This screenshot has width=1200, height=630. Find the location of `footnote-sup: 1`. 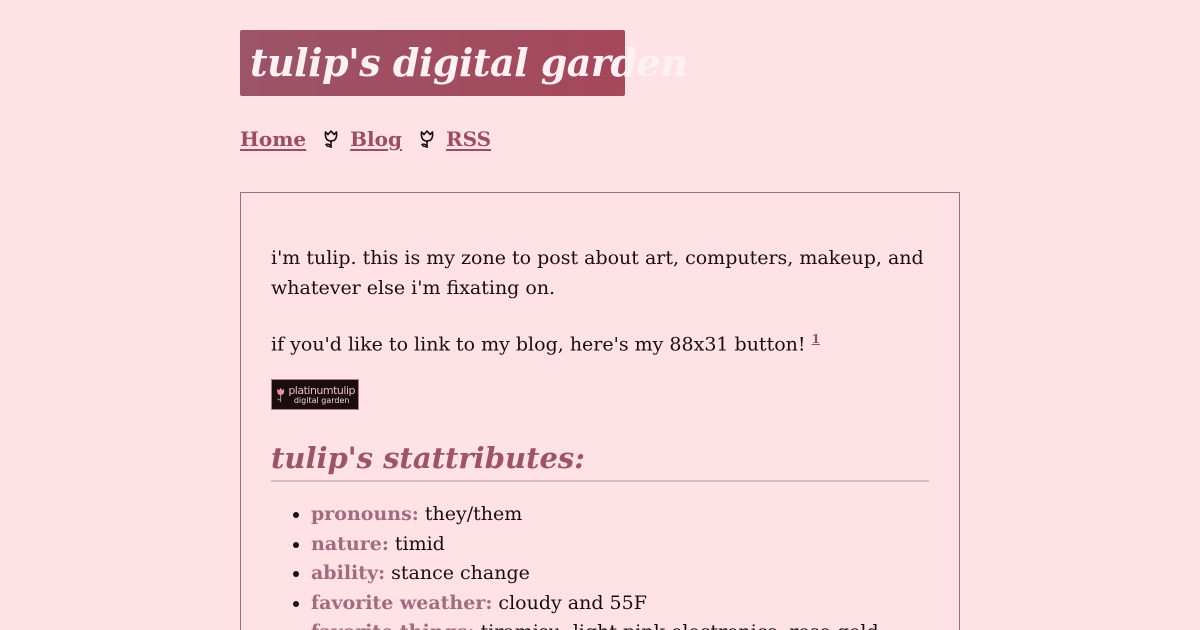

footnote-sup: 1 is located at coordinates (816, 337).